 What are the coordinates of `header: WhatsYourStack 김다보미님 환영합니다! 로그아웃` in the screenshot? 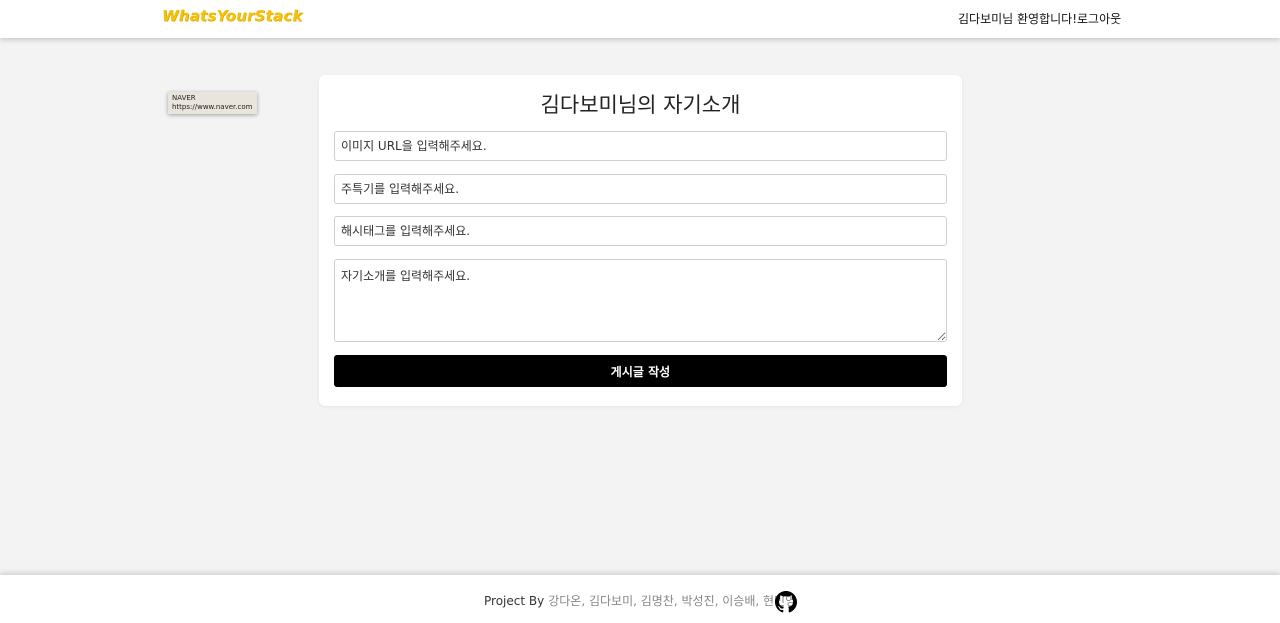 It's located at (640, 19).